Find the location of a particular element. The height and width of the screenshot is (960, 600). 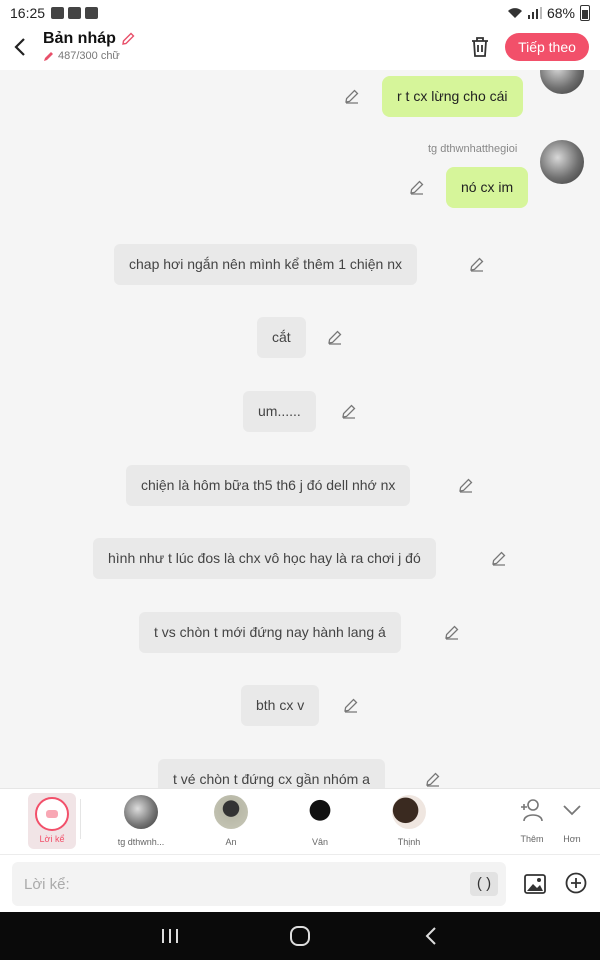

narrator-selector: Lời kể is located at coordinates (52, 821).